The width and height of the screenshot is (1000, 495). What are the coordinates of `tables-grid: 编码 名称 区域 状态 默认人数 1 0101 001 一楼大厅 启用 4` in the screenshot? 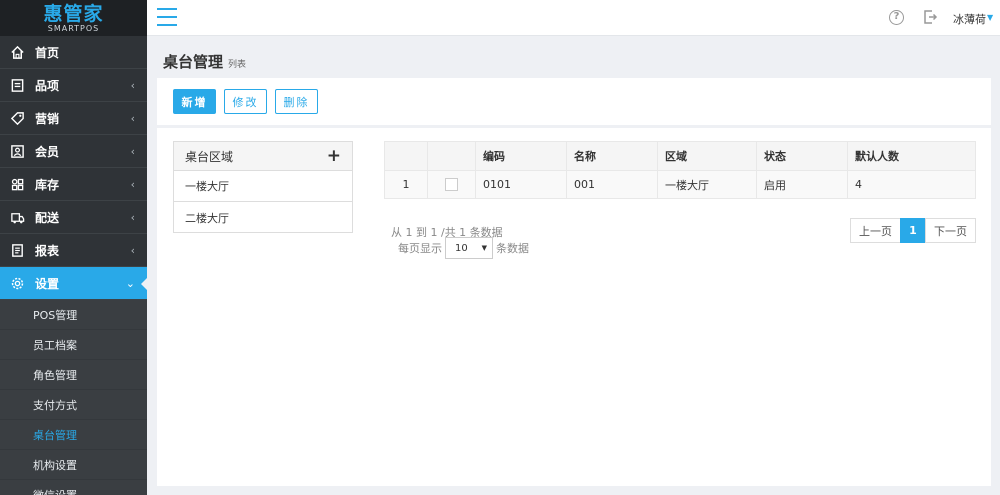 It's located at (680, 170).